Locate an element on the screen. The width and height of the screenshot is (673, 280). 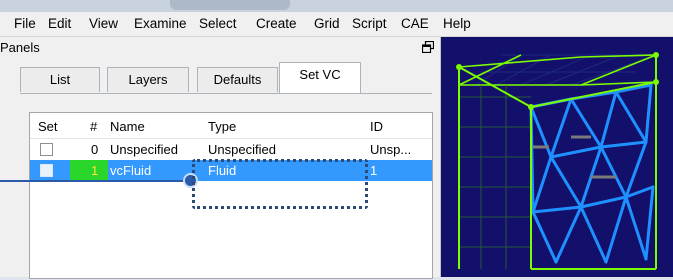
row-type: Unspecified is located at coordinates (242, 149).